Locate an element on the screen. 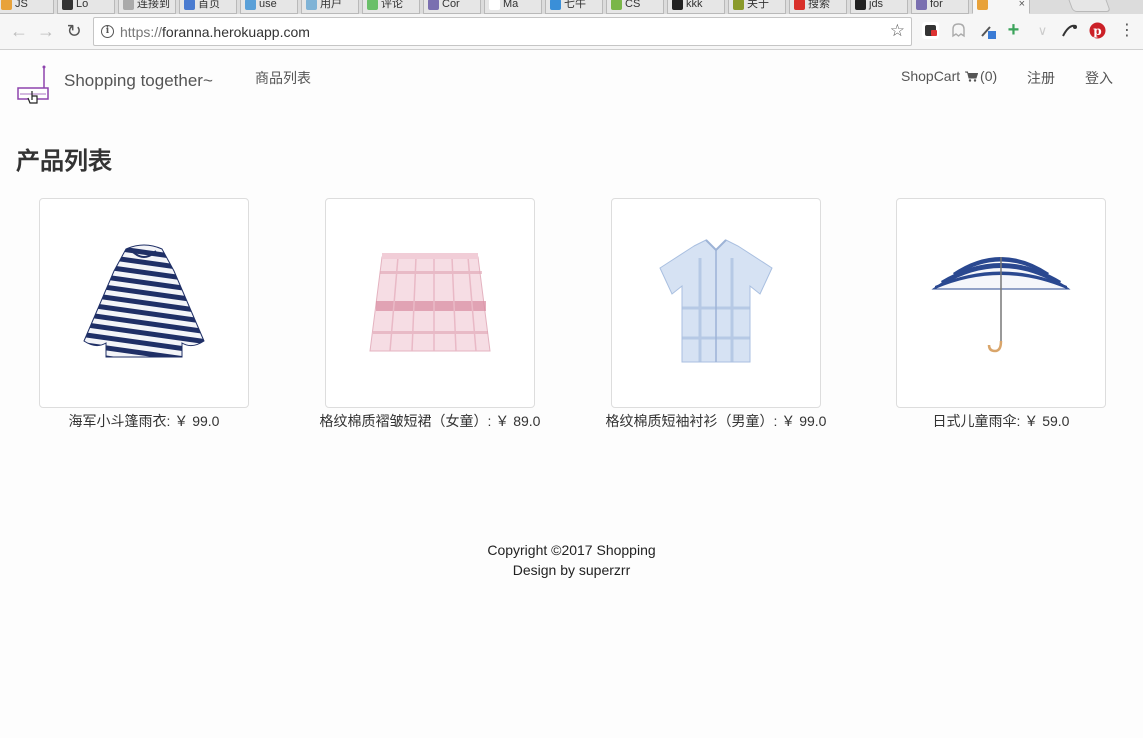 This screenshot has width=1143, height=738. tab-label: 首页 is located at coordinates (209, 5).